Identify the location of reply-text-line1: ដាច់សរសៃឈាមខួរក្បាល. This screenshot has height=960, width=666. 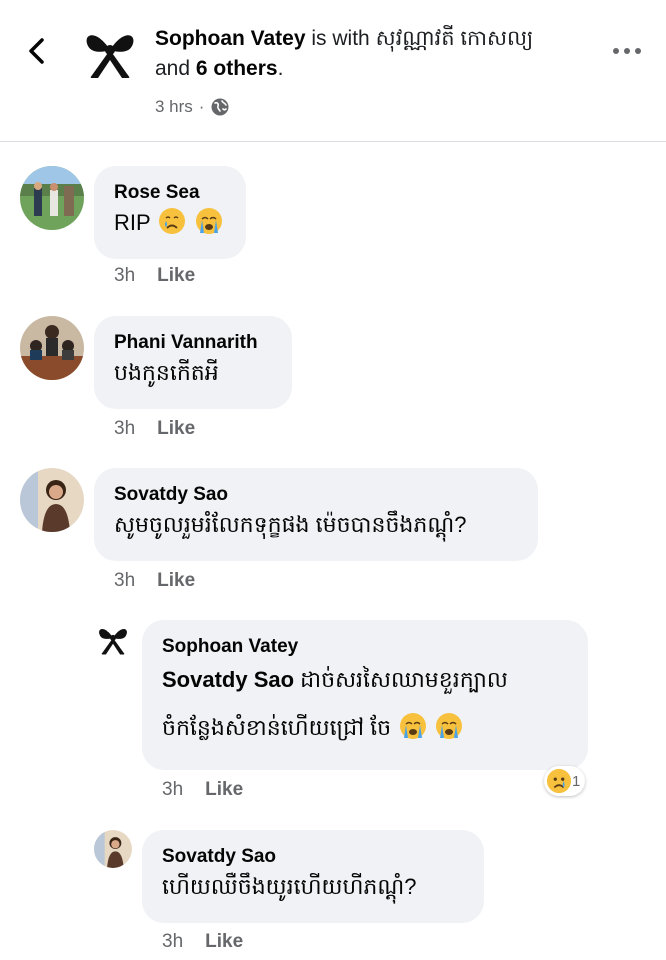
(404, 679).